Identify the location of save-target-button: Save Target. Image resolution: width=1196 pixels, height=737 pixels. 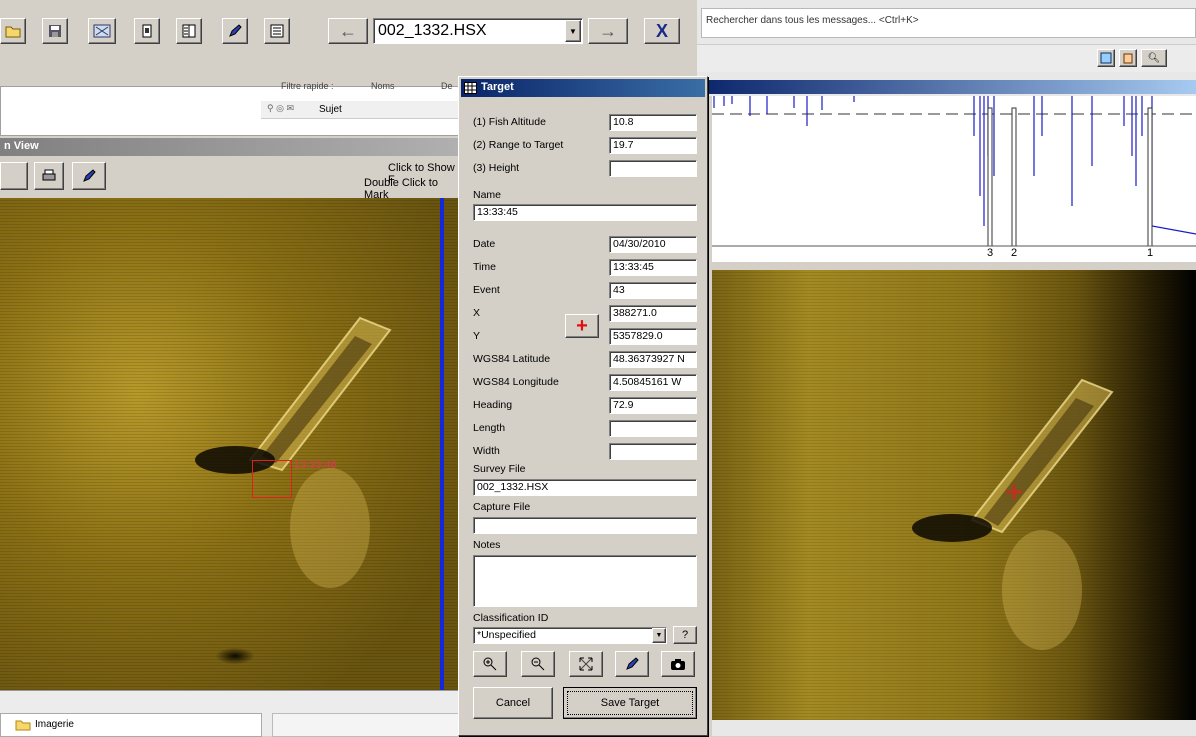
(630, 703).